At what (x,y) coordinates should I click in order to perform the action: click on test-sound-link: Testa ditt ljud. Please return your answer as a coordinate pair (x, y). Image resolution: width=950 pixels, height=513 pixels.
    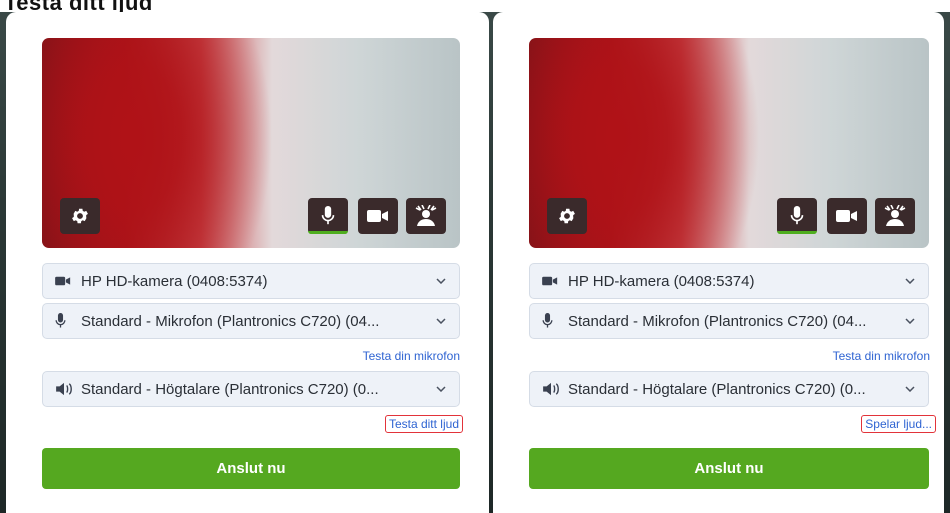
    Looking at the image, I should click on (423, 424).